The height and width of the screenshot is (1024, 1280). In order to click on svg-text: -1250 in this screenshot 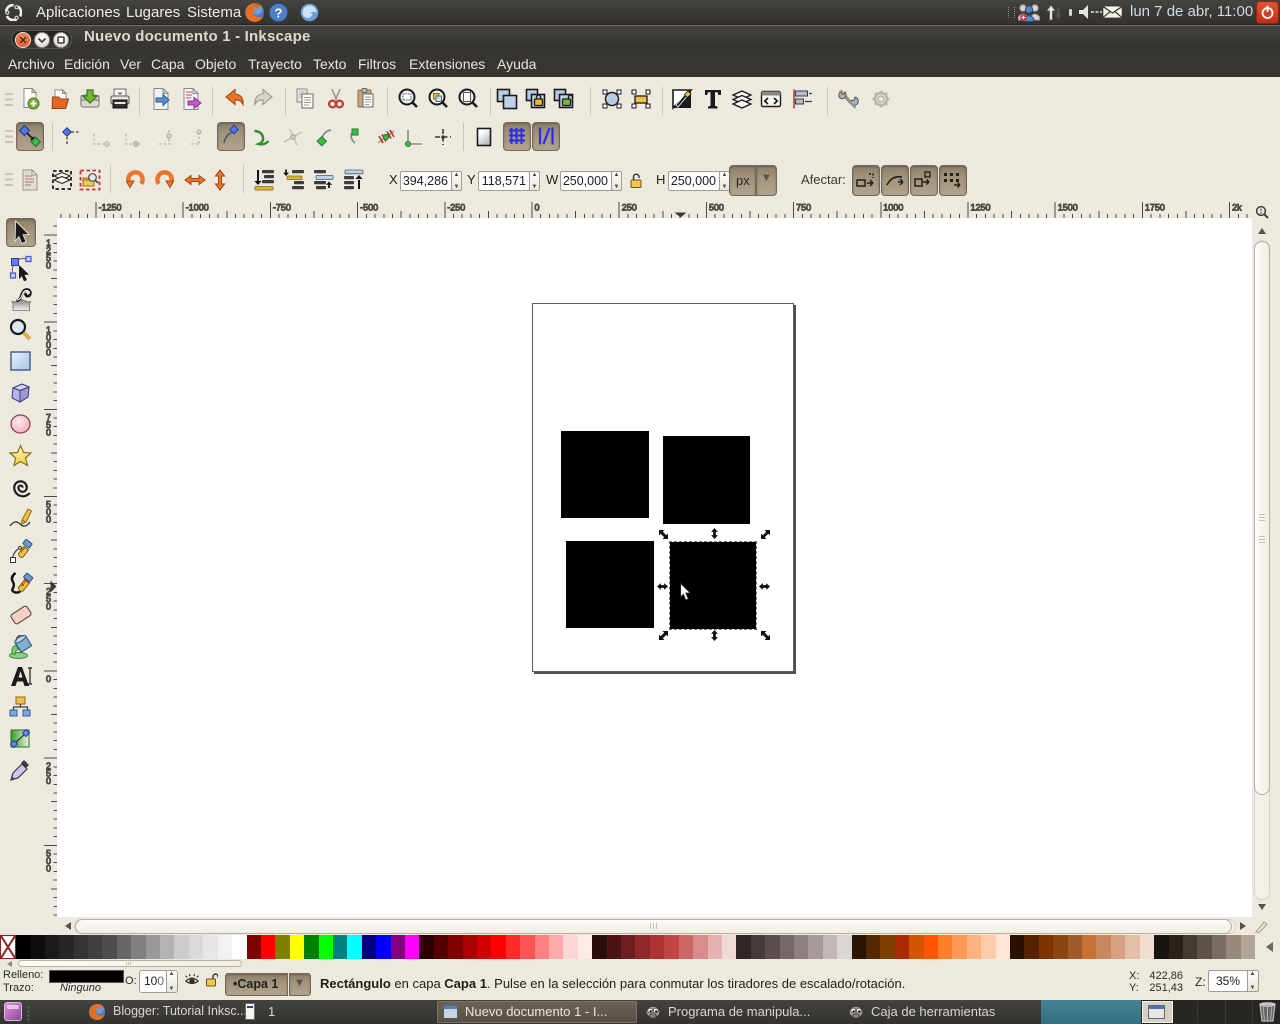, I will do `click(110, 208)`.